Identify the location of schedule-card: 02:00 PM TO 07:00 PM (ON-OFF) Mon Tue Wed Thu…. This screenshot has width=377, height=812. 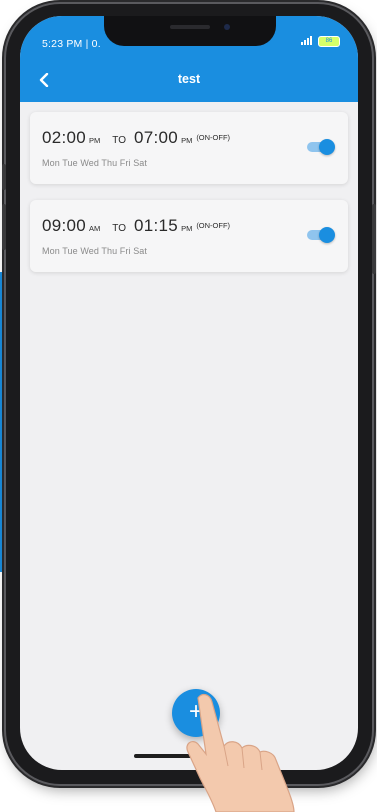
(189, 148).